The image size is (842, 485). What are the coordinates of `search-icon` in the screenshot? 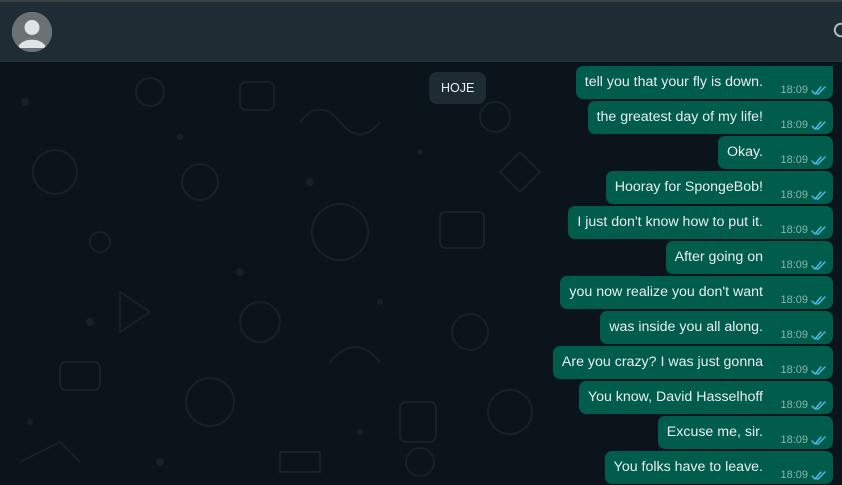 It's located at (837, 31).